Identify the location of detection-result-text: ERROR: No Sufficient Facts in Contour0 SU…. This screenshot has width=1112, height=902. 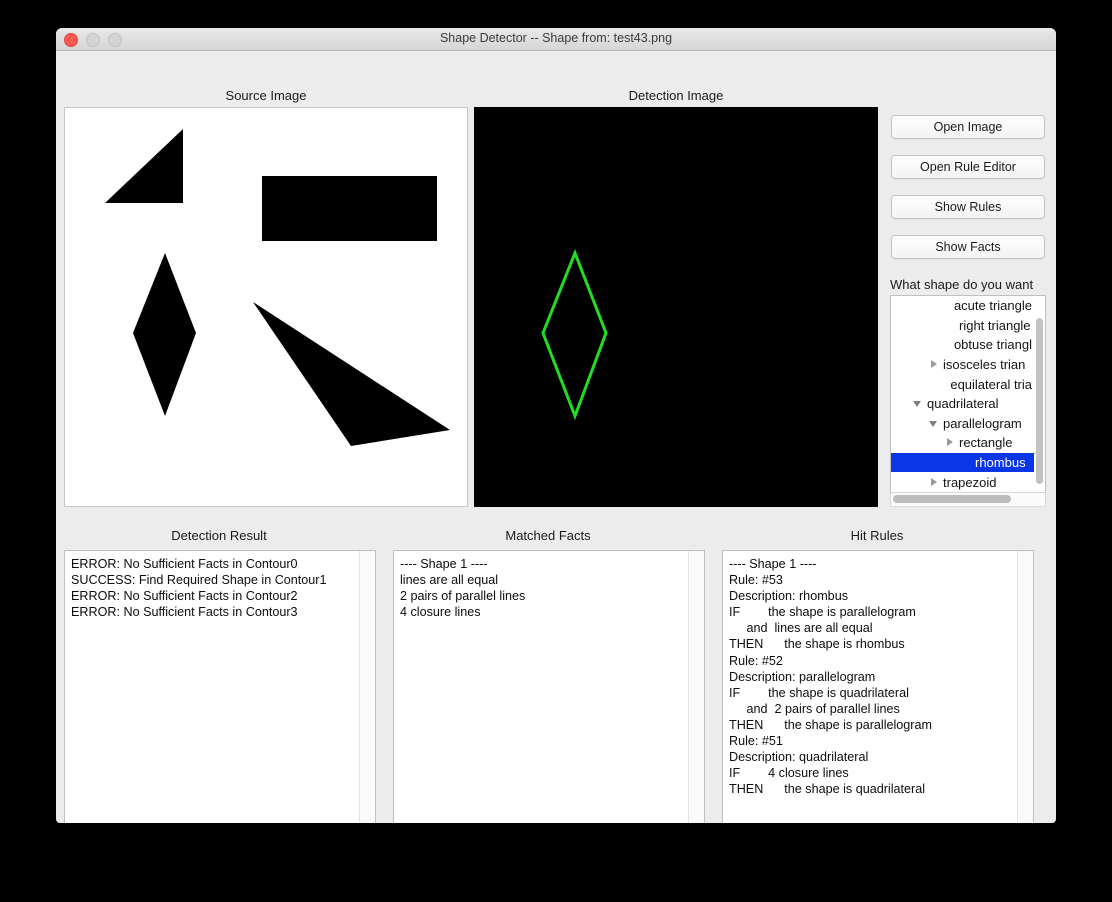
(212, 687).